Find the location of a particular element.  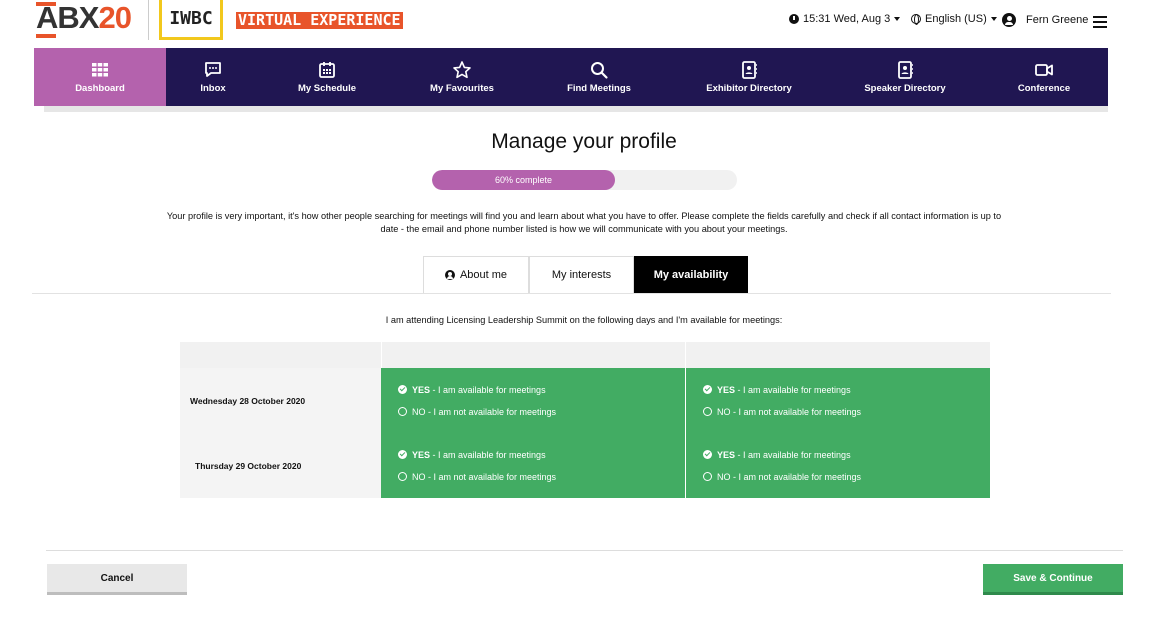

user-menu: Fern Greene is located at coordinates (1045, 20).